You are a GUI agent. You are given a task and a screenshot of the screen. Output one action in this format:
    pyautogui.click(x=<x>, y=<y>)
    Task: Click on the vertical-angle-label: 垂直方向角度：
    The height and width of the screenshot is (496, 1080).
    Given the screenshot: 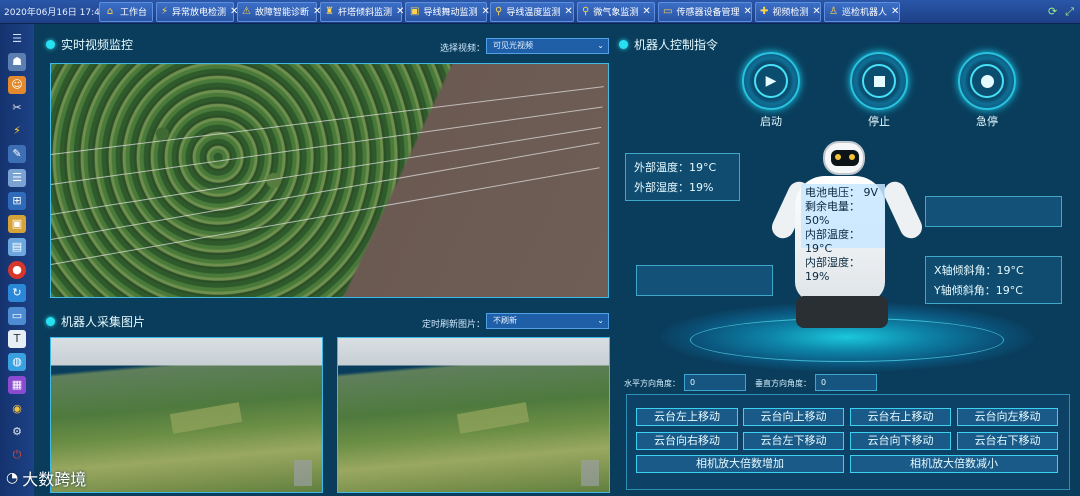 What is the action you would take?
    pyautogui.click(x=783, y=383)
    